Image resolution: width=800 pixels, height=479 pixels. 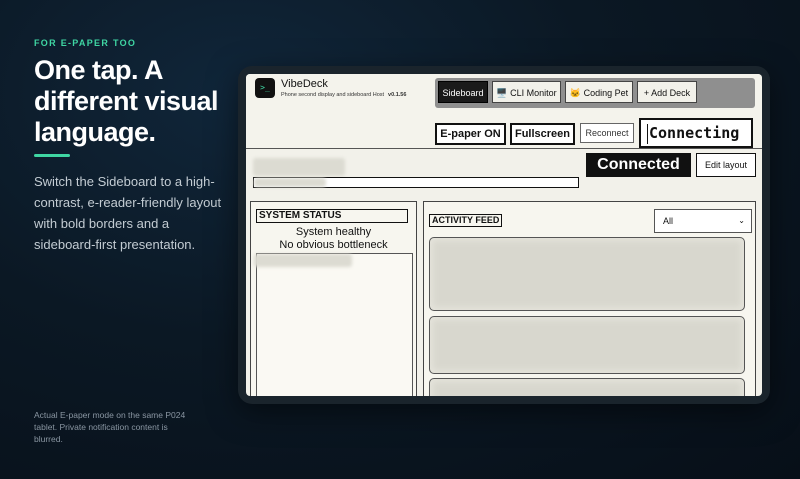 What do you see at coordinates (333, 232) in the screenshot?
I see `system-status-headline: System healthy` at bounding box center [333, 232].